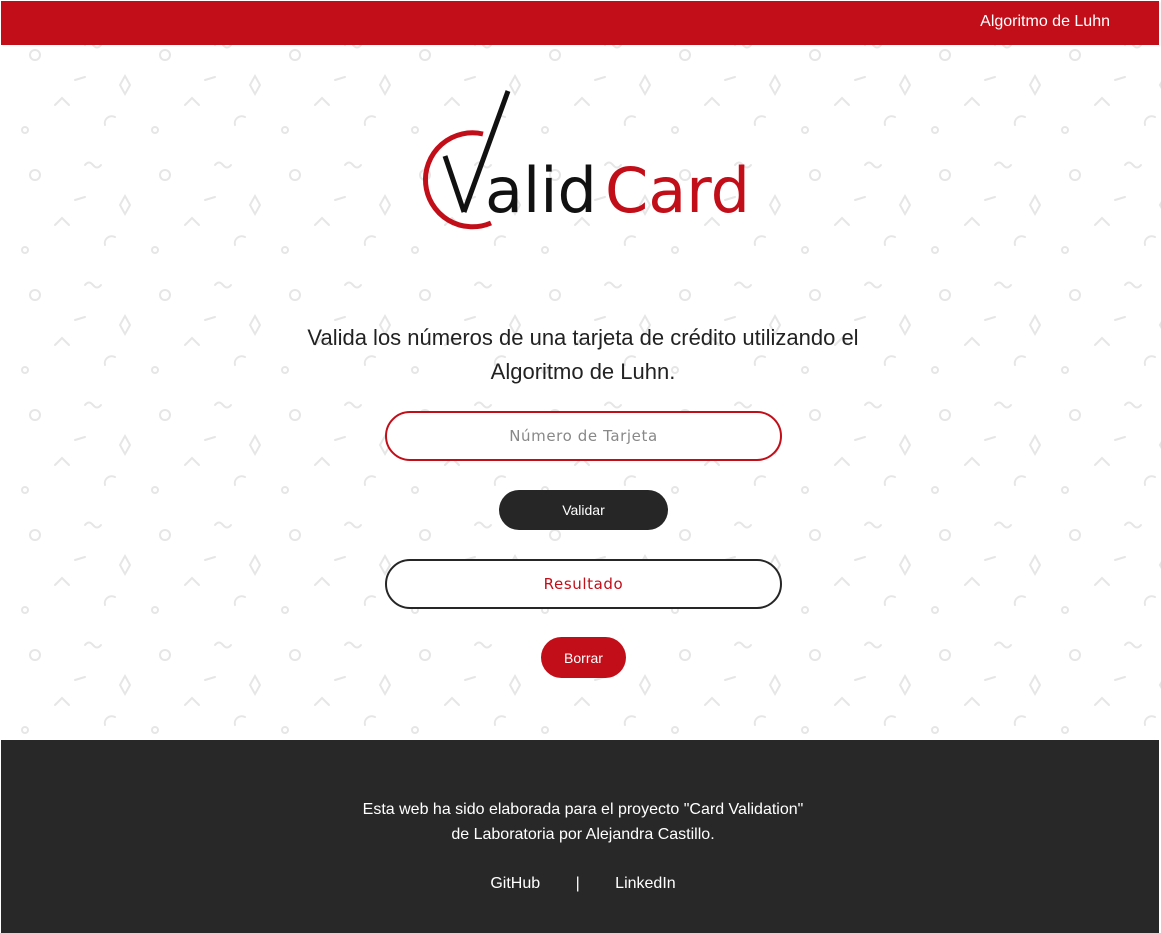 Image resolution: width=1161 pixels, height=933 pixels. Describe the element at coordinates (583, 510) in the screenshot. I see `validate-button: Validar` at that location.